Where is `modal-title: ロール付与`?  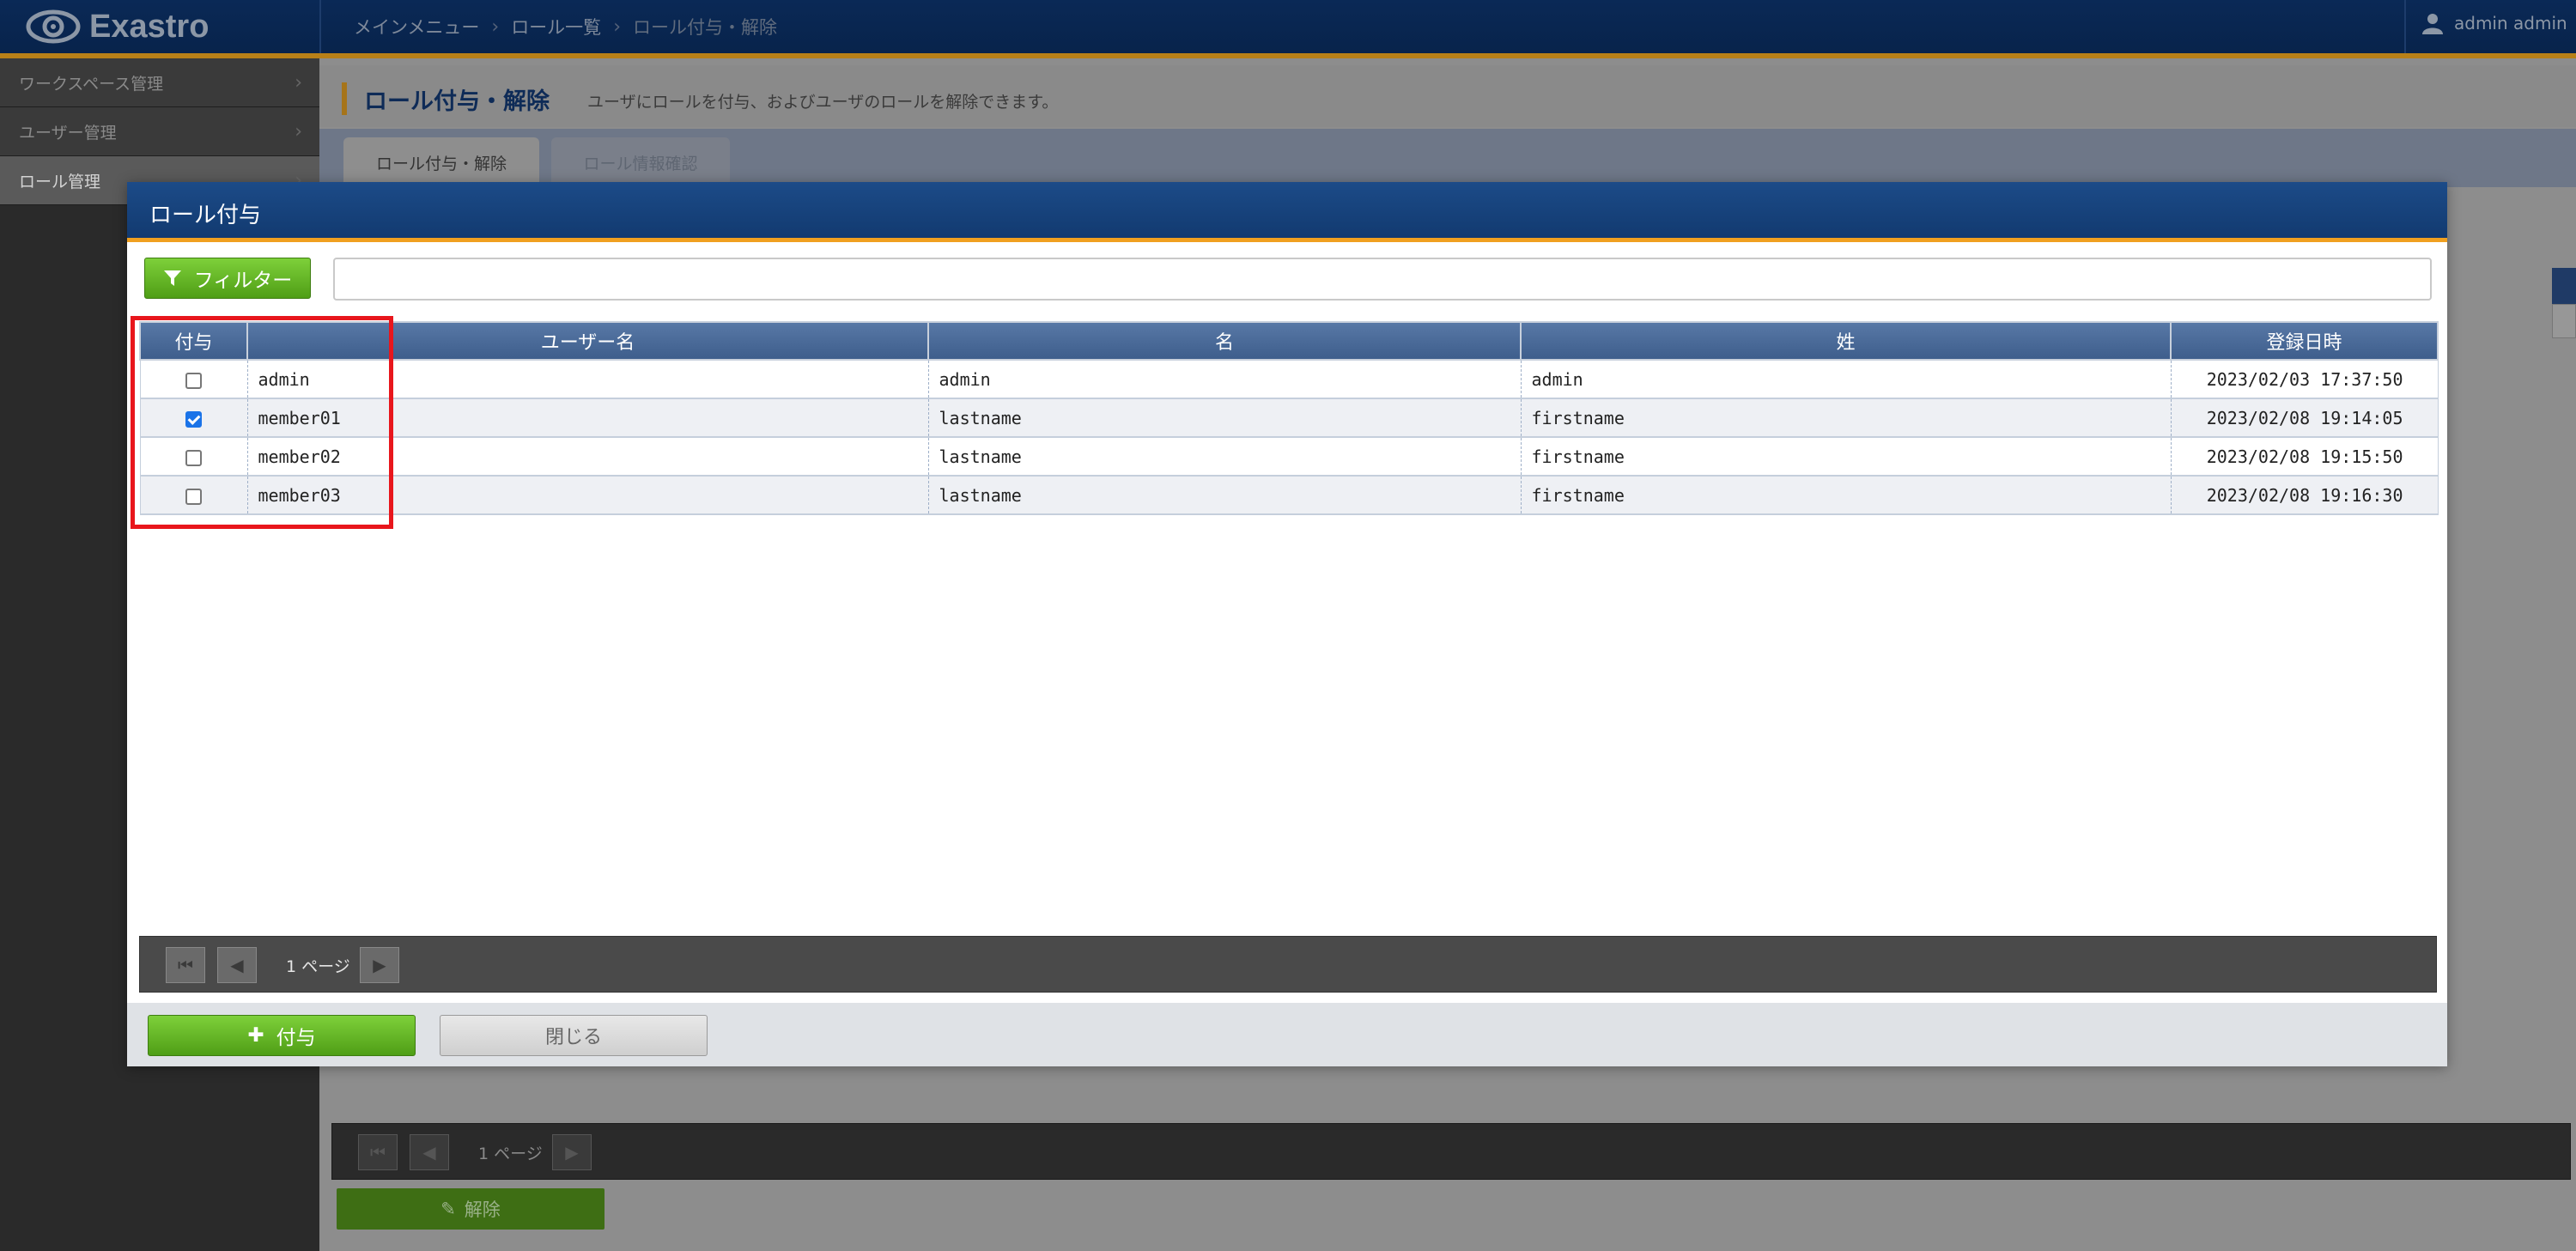
modal-title: ロール付与 is located at coordinates (206, 215).